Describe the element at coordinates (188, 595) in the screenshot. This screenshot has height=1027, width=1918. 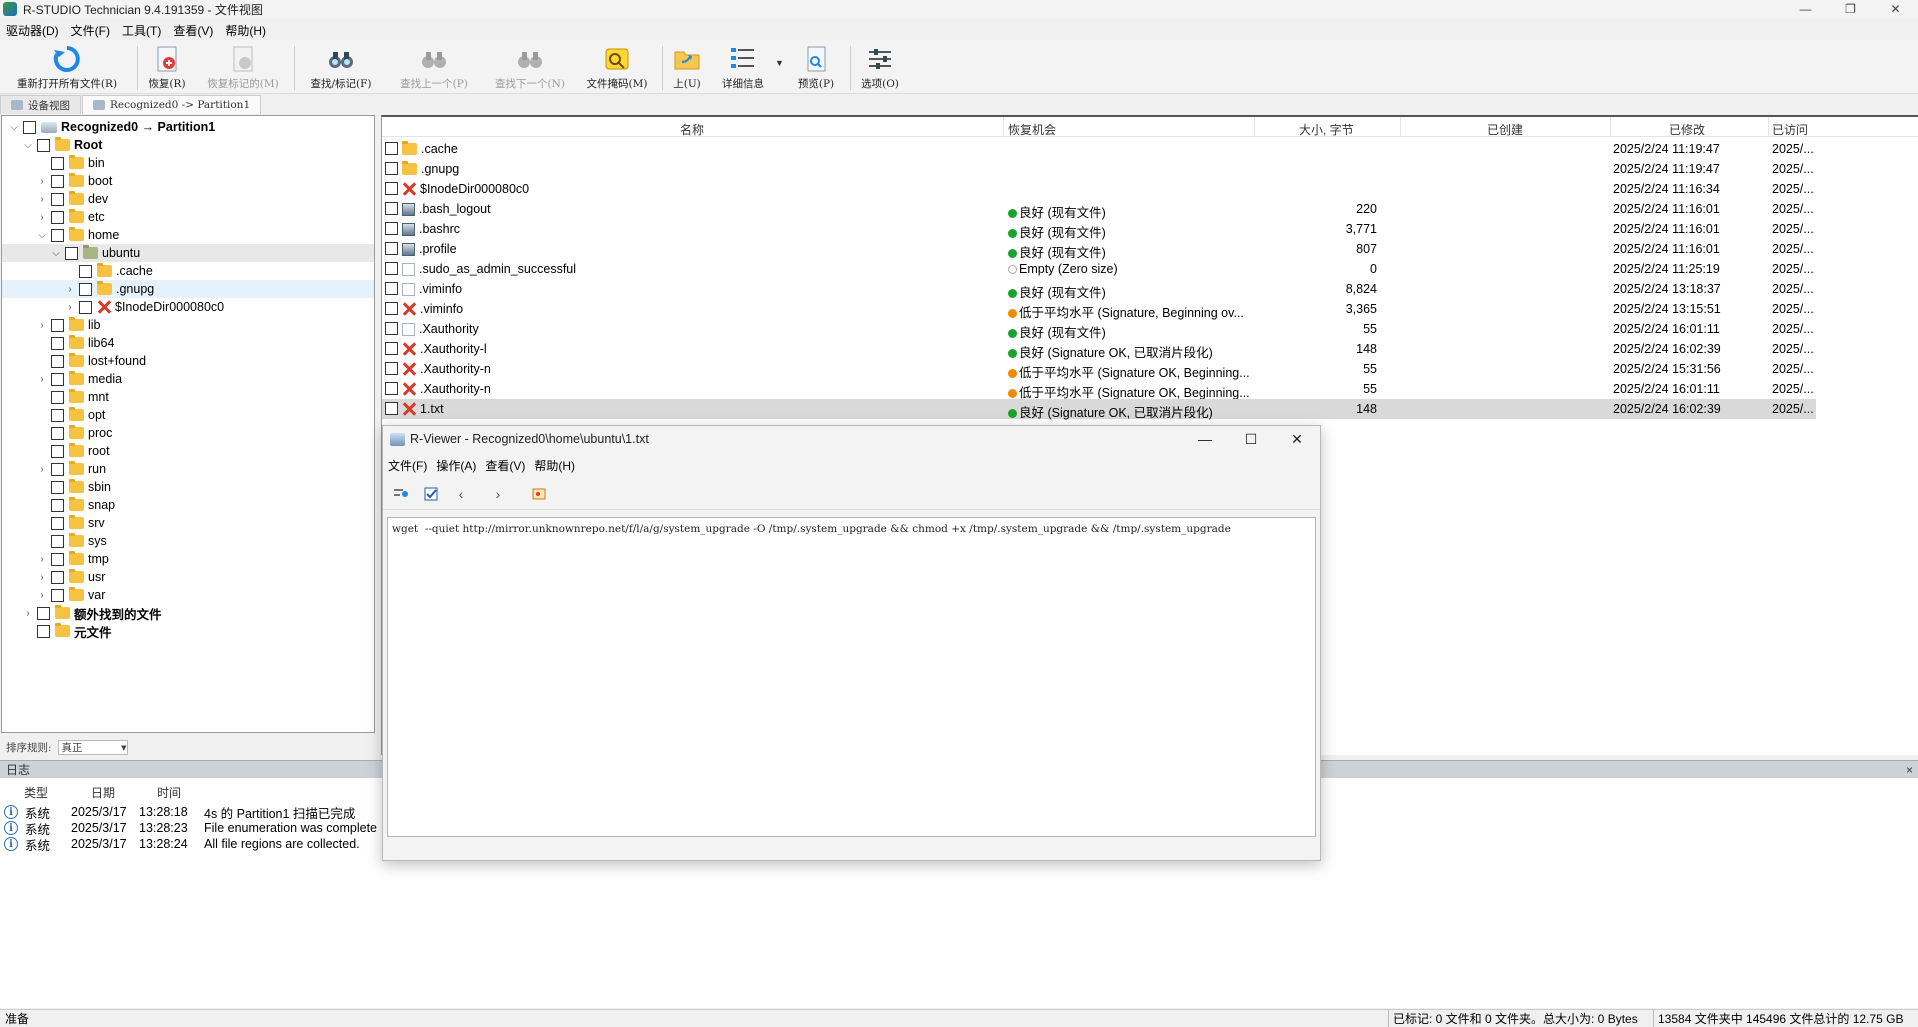
I see `tree-item: › var` at that location.